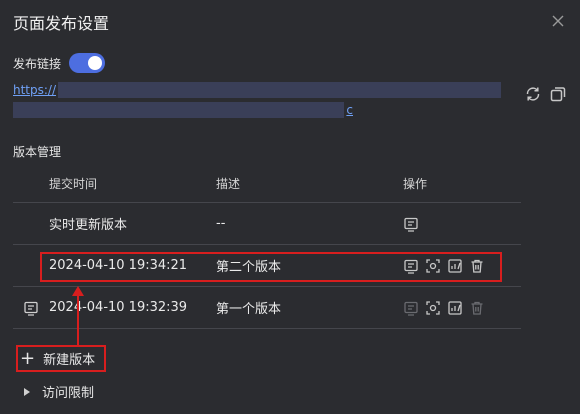  Describe the element at coordinates (271, 267) in the screenshot. I see `highlight-box-row` at that location.